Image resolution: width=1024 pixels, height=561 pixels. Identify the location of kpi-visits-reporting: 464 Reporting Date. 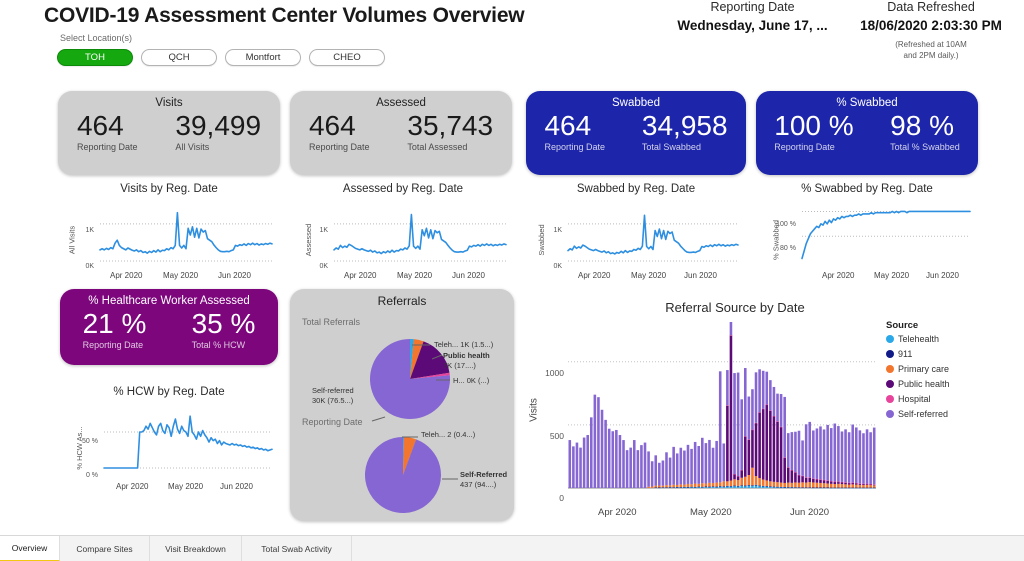
(107, 131).